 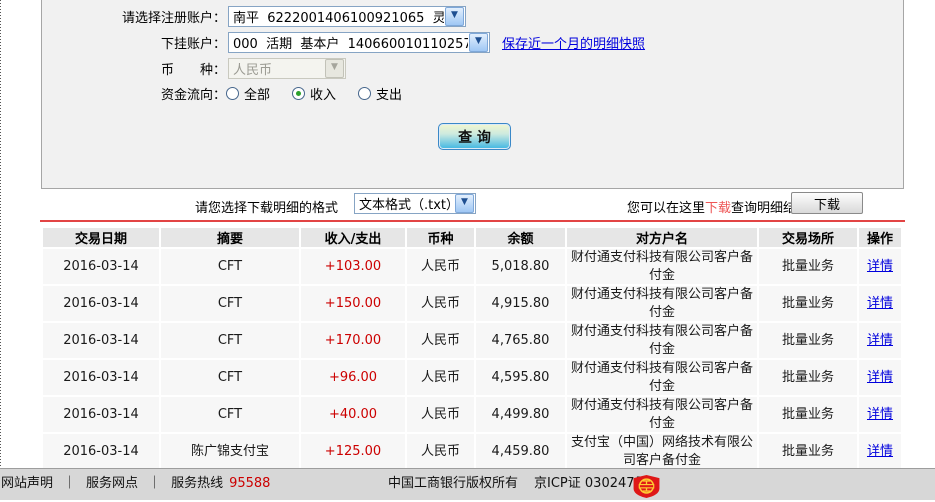 I want to click on register-account-label: 请选择注册账户：, so click(x=173, y=18).